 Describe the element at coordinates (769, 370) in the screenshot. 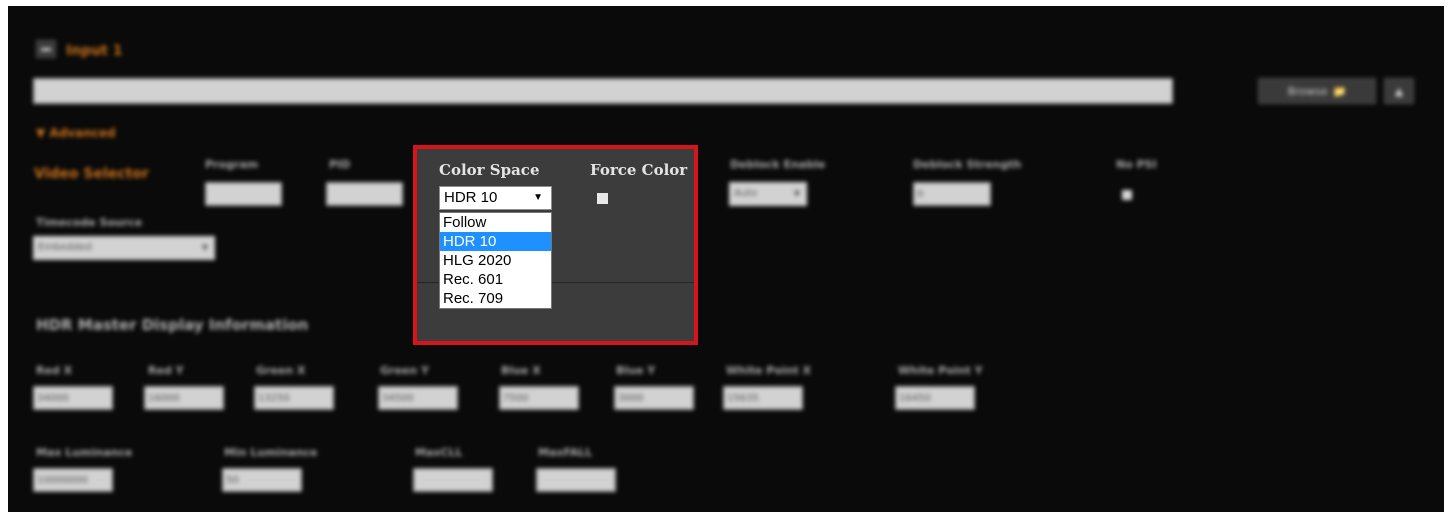

I see `white-x-label: White Point X` at that location.